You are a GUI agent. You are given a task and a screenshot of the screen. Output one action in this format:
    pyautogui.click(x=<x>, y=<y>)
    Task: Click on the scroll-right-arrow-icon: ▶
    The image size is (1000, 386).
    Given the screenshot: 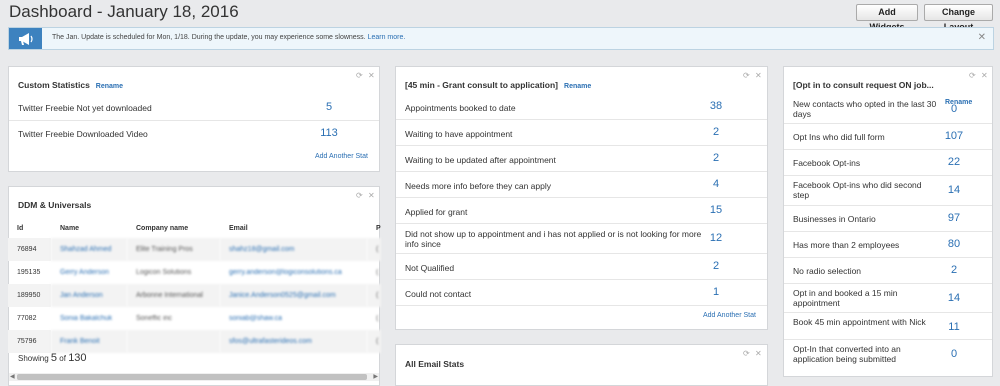 What is the action you would take?
    pyautogui.click(x=375, y=376)
    